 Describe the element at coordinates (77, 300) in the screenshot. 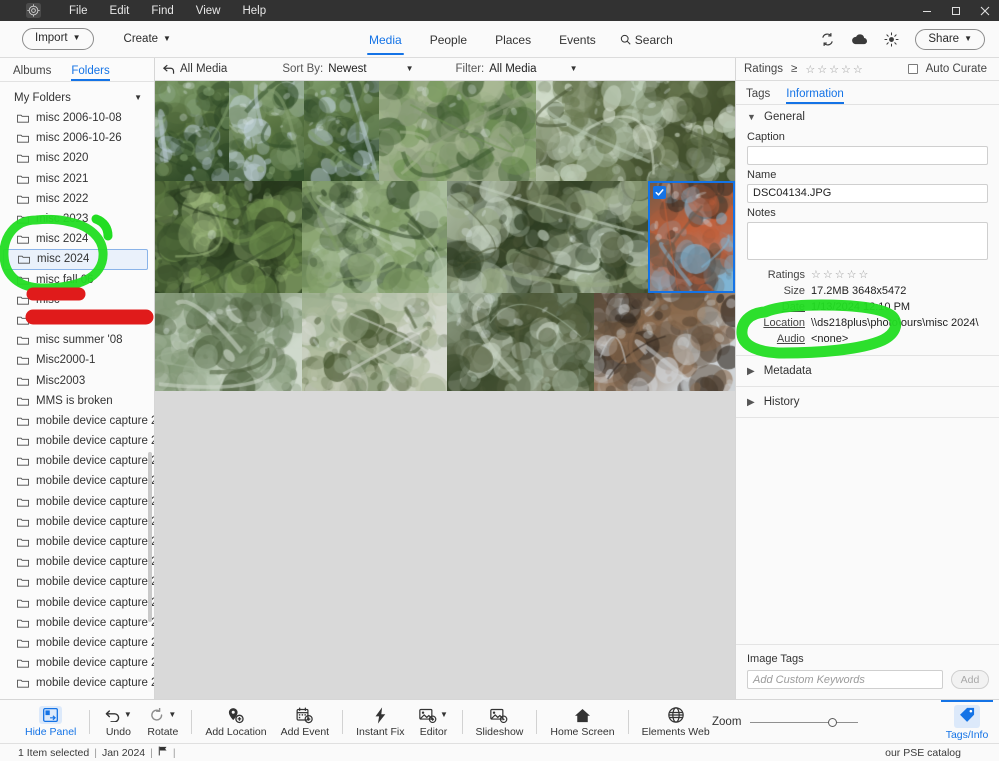

I see `folder-item: misc` at that location.